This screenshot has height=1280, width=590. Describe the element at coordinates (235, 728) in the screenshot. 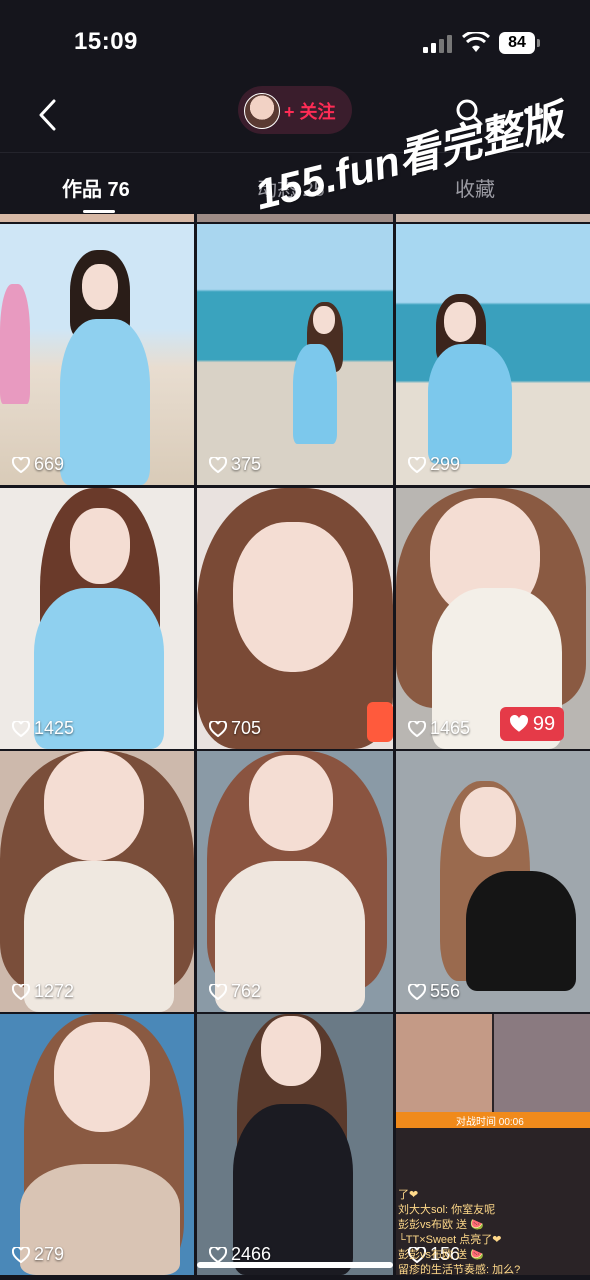

I see `like-count: 705` at that location.